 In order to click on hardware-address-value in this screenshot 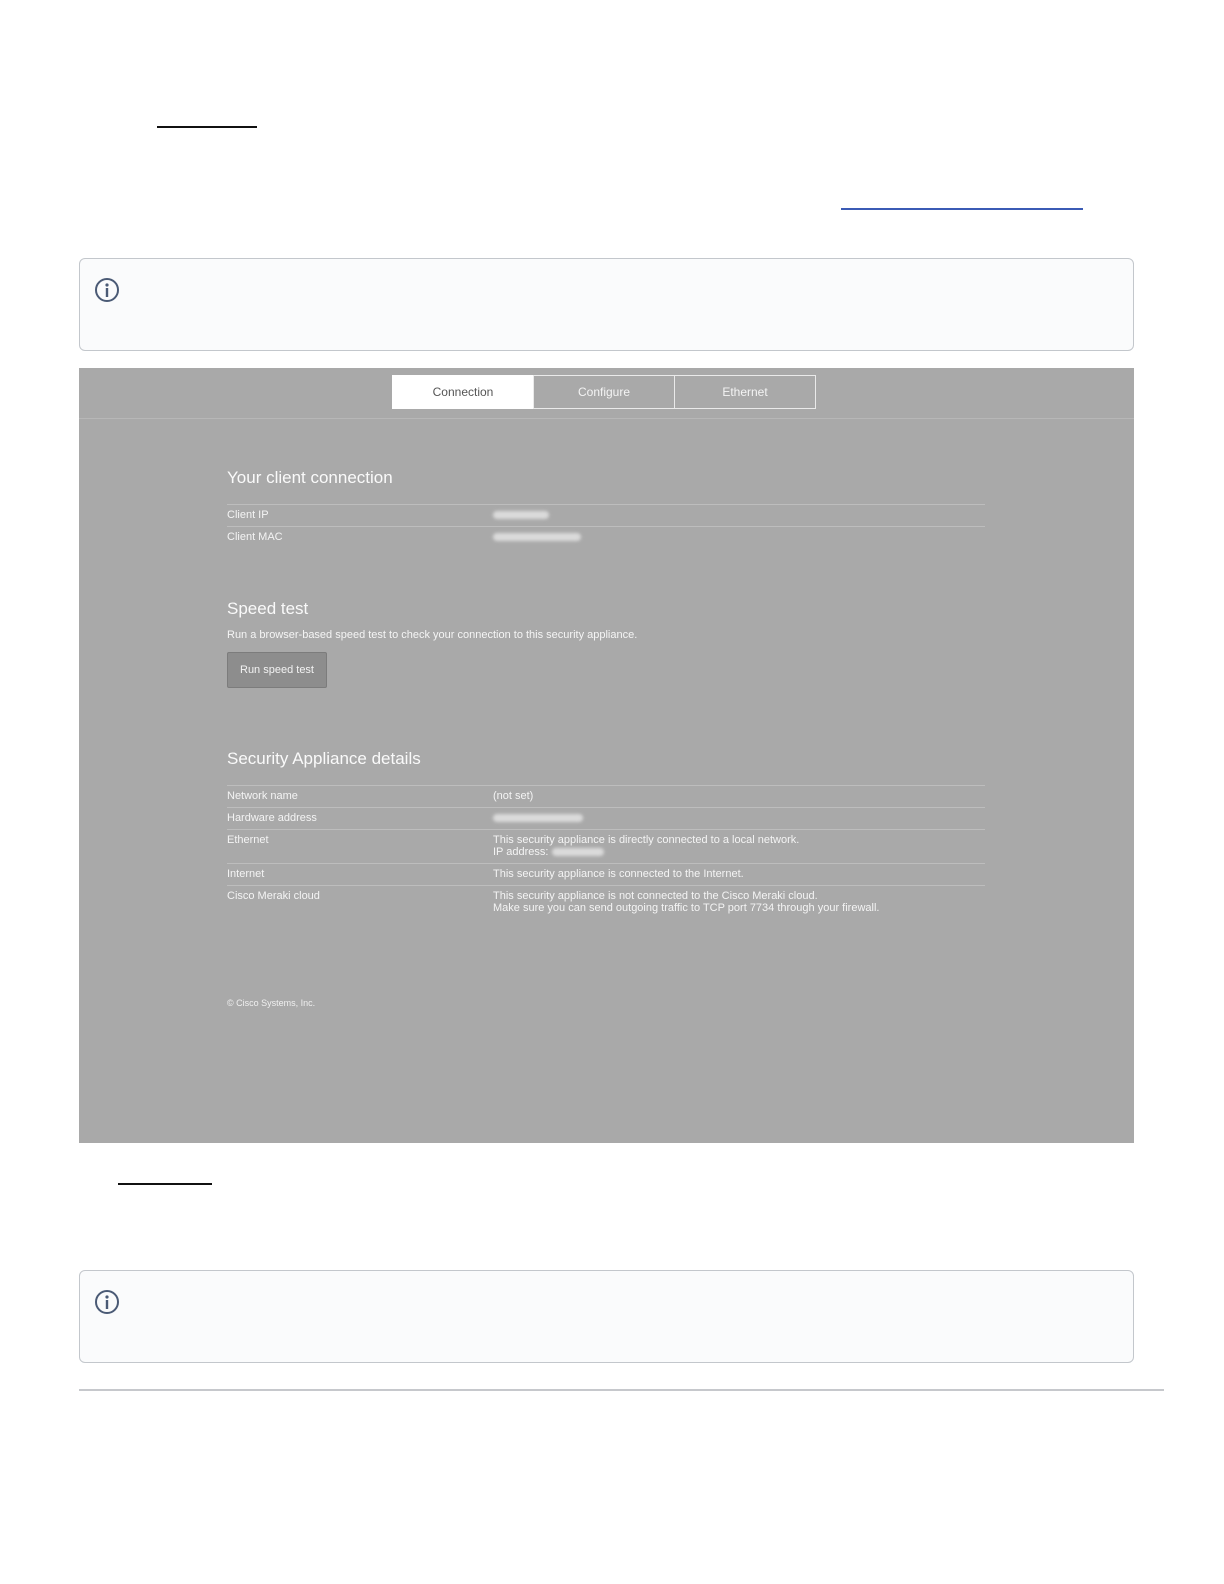, I will do `click(739, 818)`.